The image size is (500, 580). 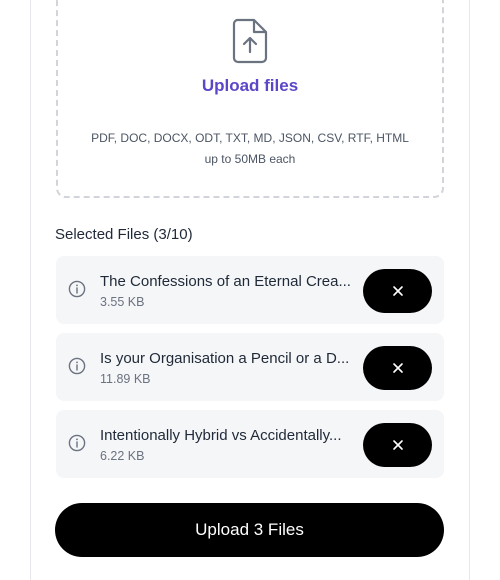 What do you see at coordinates (122, 302) in the screenshot?
I see `file-size: 3.55 KB` at bounding box center [122, 302].